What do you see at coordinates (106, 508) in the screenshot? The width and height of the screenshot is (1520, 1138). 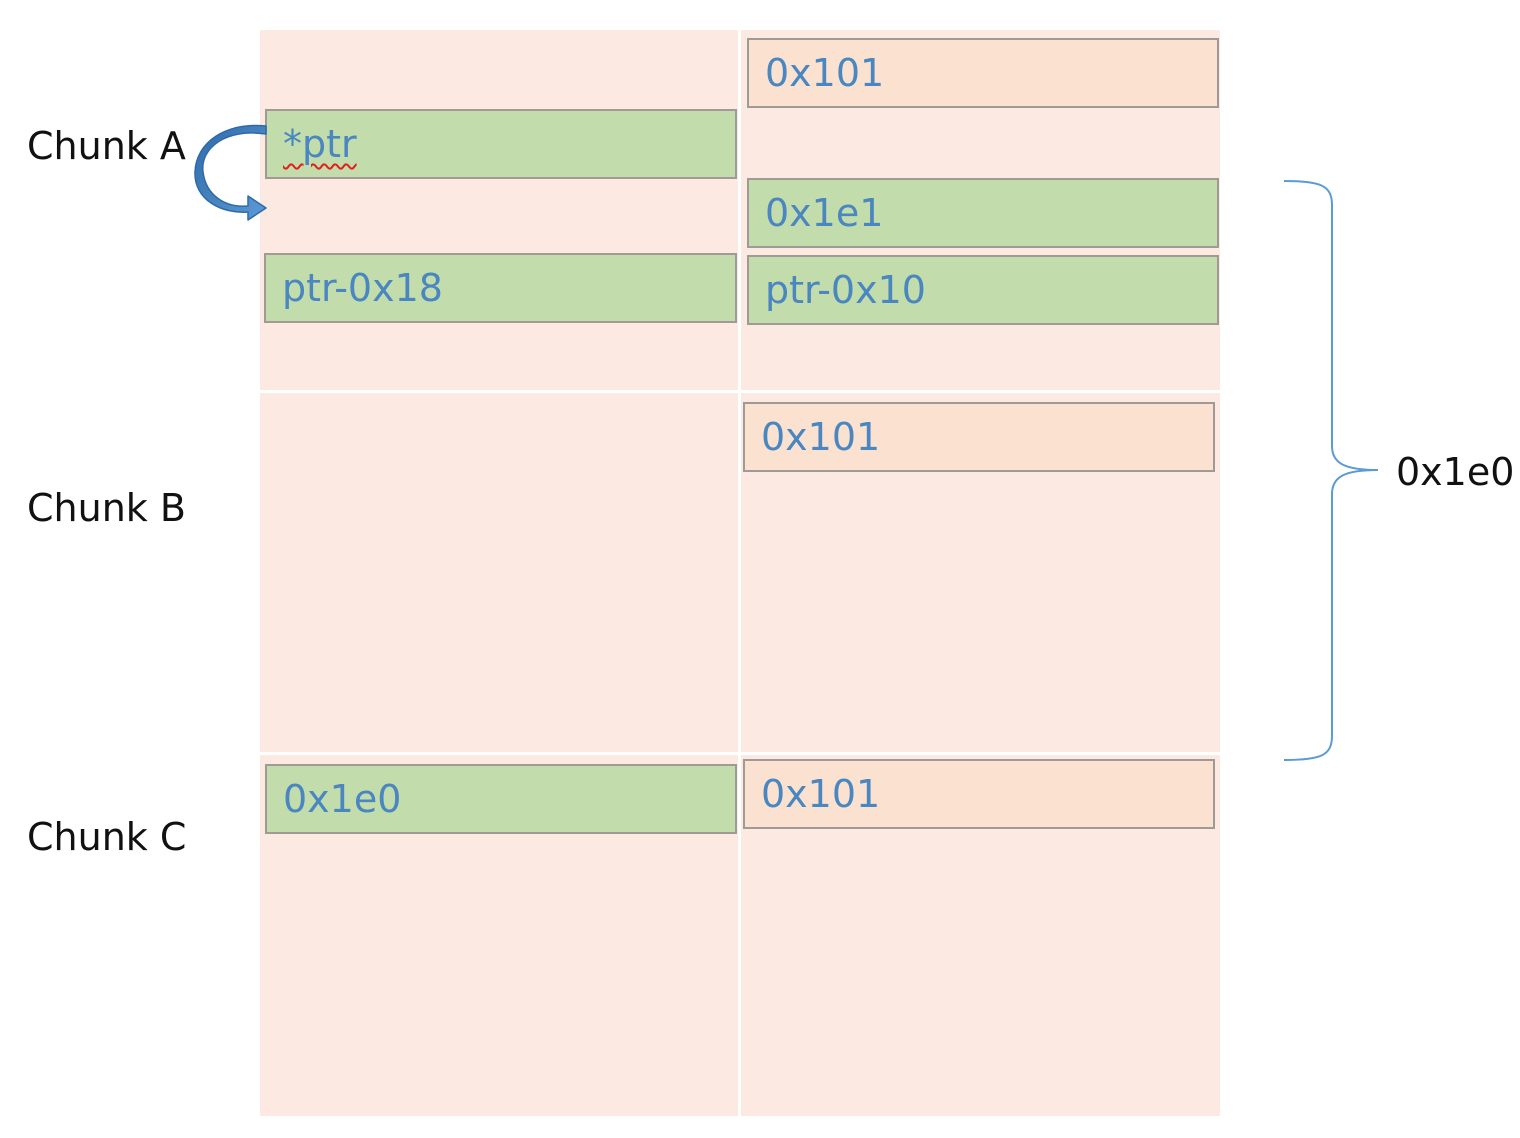 I see `chunk-b-label: Chunk B` at bounding box center [106, 508].